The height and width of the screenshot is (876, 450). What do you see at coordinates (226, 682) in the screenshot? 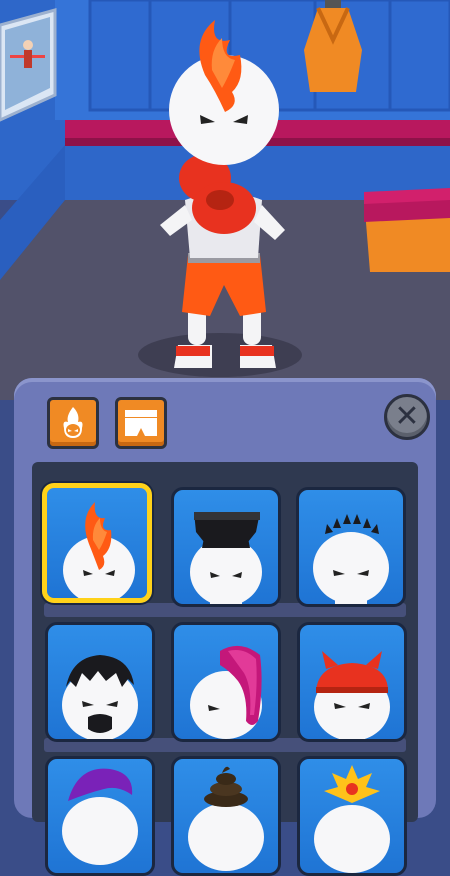
I see `hairstyle-card-pink-emo` at bounding box center [226, 682].